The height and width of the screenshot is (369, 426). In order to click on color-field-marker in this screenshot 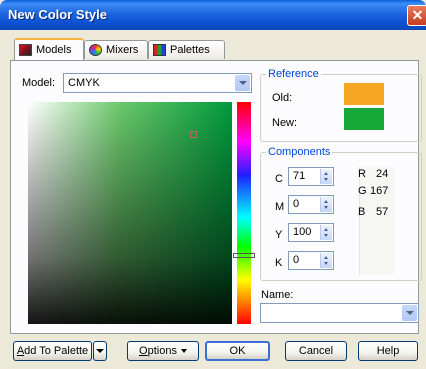, I will do `click(193, 134)`.